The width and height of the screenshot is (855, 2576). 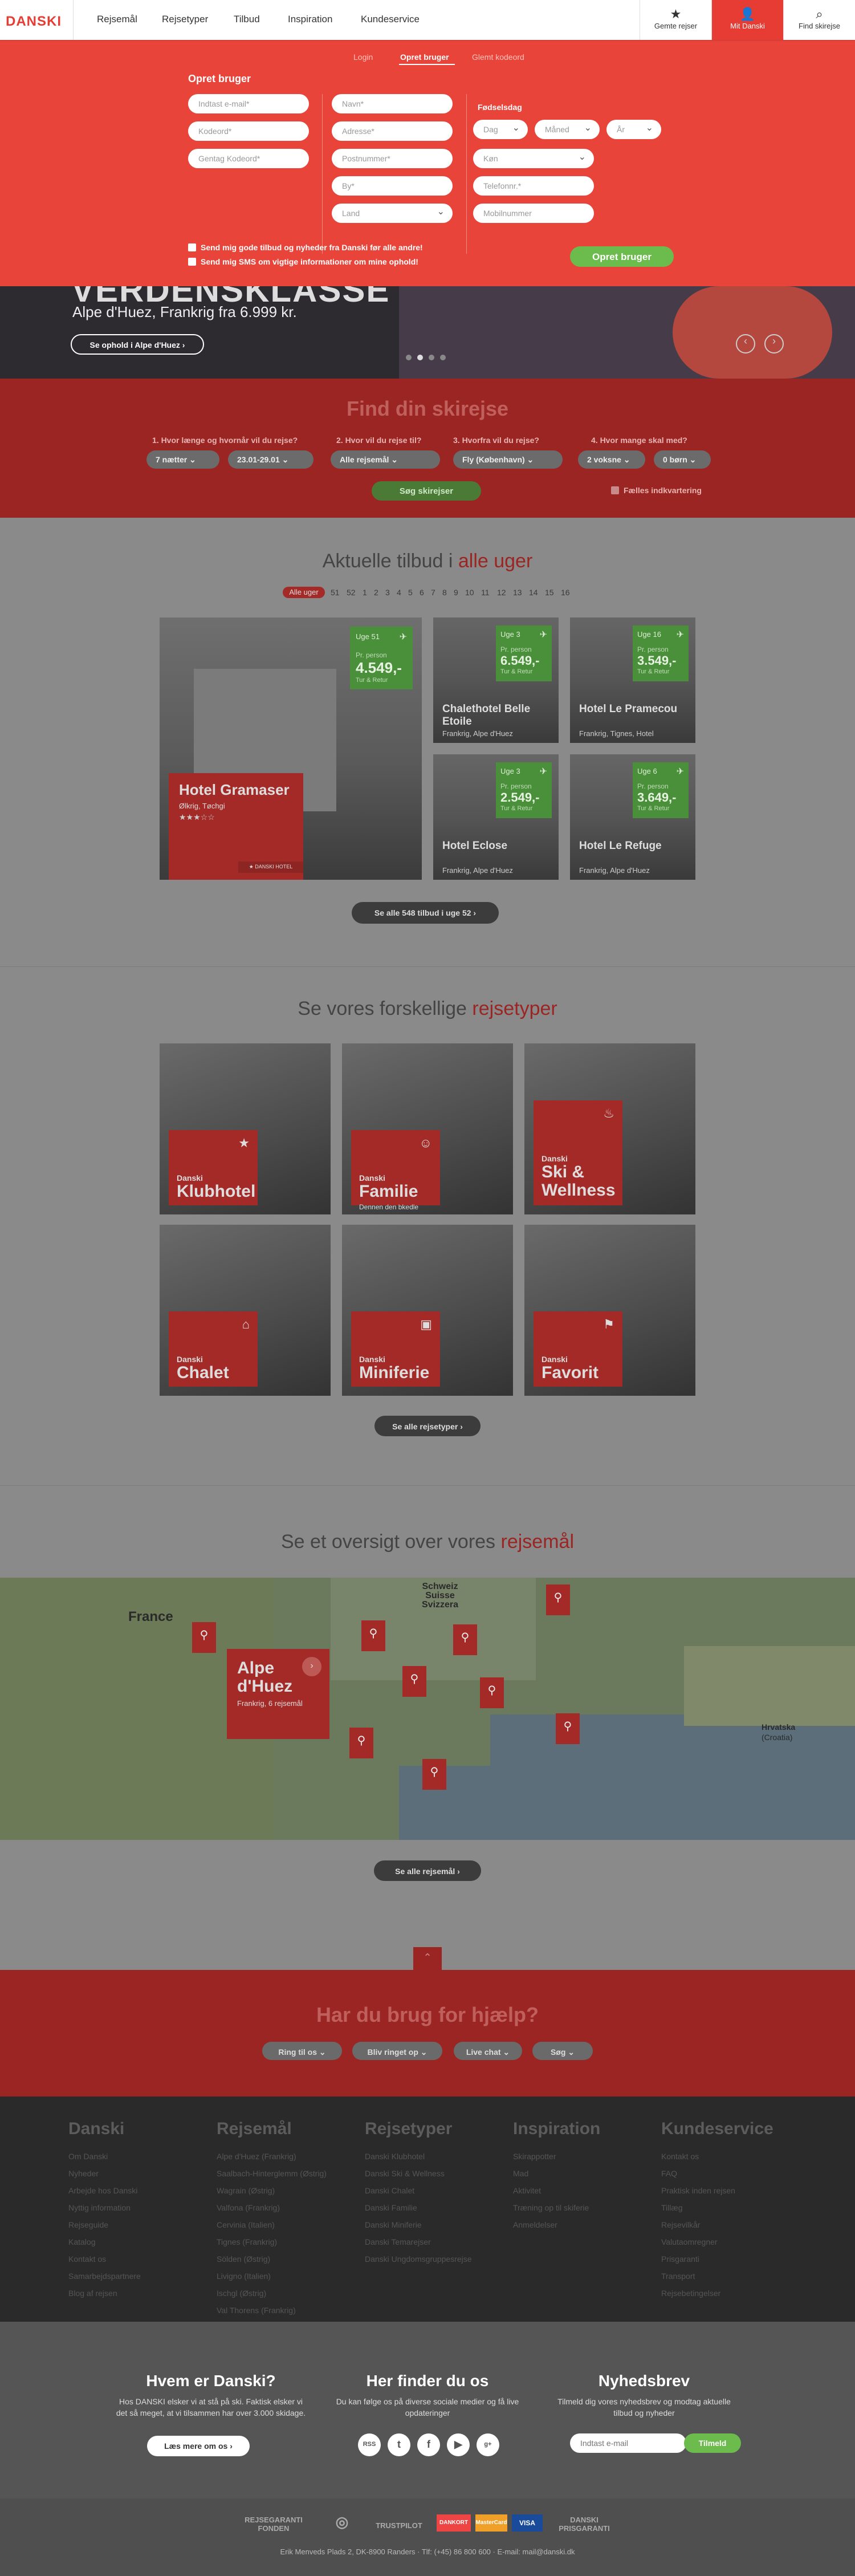 I want to click on week-filter-5: 5, so click(x=410, y=592).